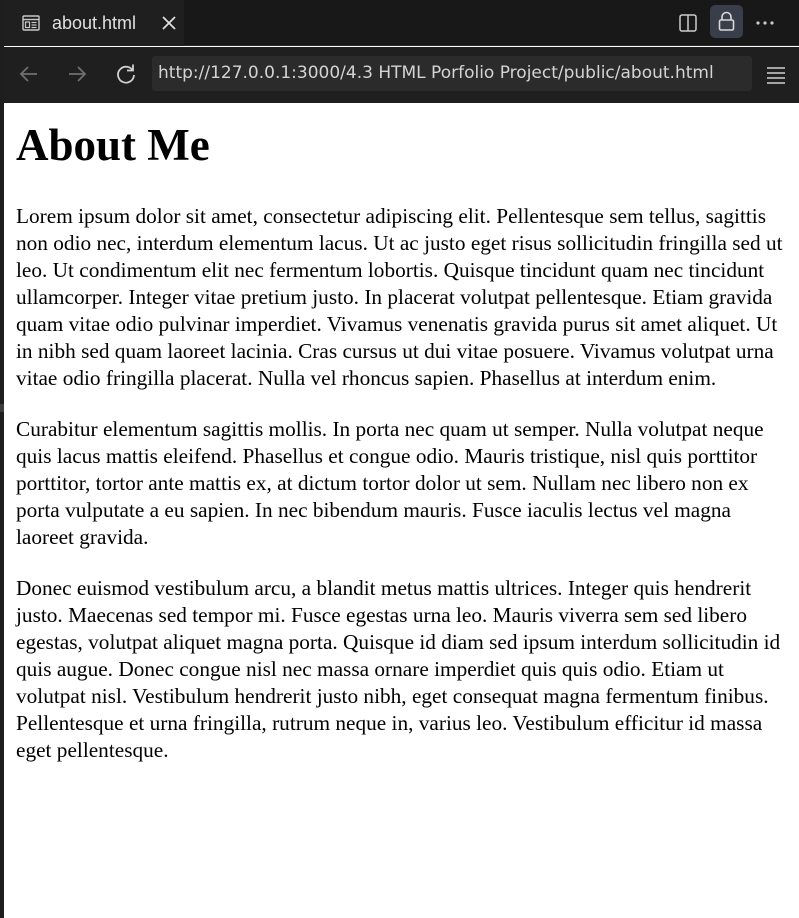 This screenshot has width=799, height=918. What do you see at coordinates (31, 23) in the screenshot?
I see `preview-page-icon` at bounding box center [31, 23].